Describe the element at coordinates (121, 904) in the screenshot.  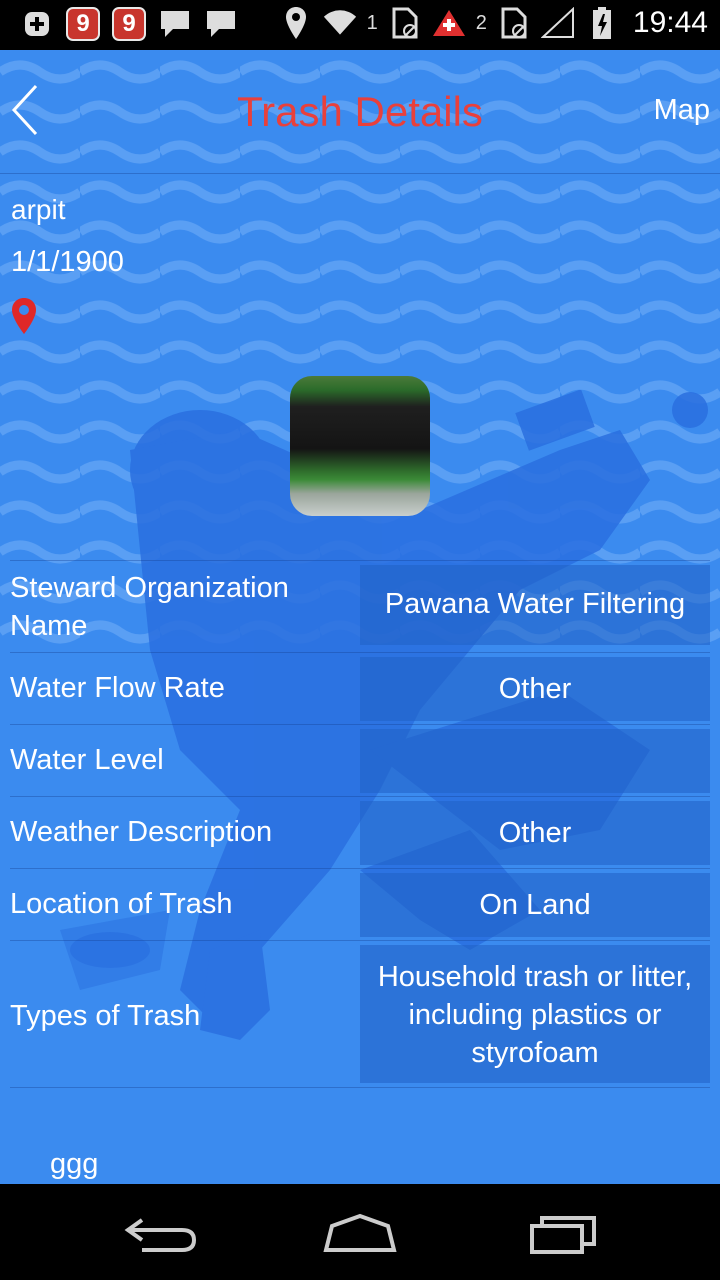
I see `row-label: Location of Trash` at that location.